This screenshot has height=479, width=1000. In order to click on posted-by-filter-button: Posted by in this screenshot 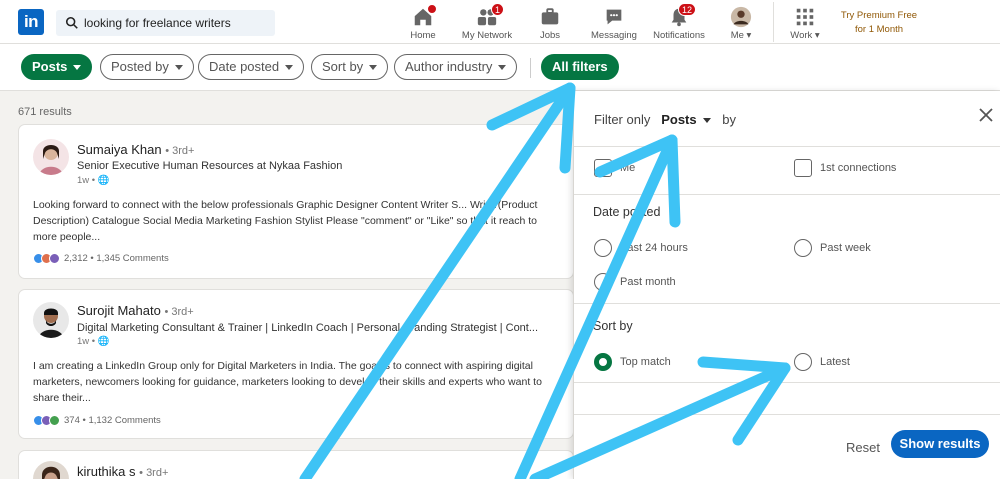, I will do `click(147, 67)`.